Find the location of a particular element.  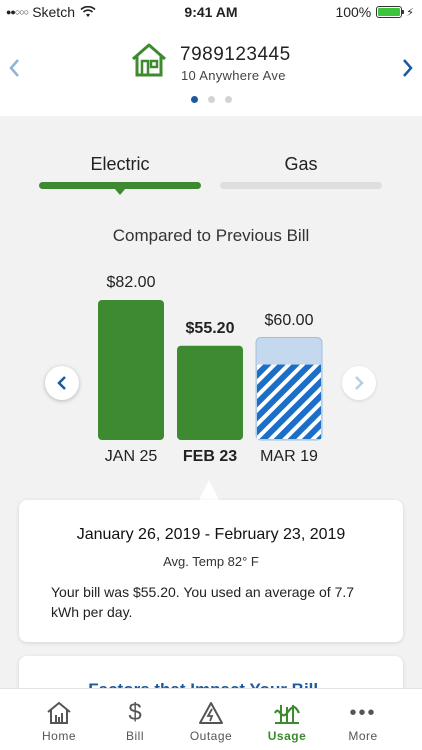

chart-category-label-2: MAR 19 is located at coordinates (289, 457).